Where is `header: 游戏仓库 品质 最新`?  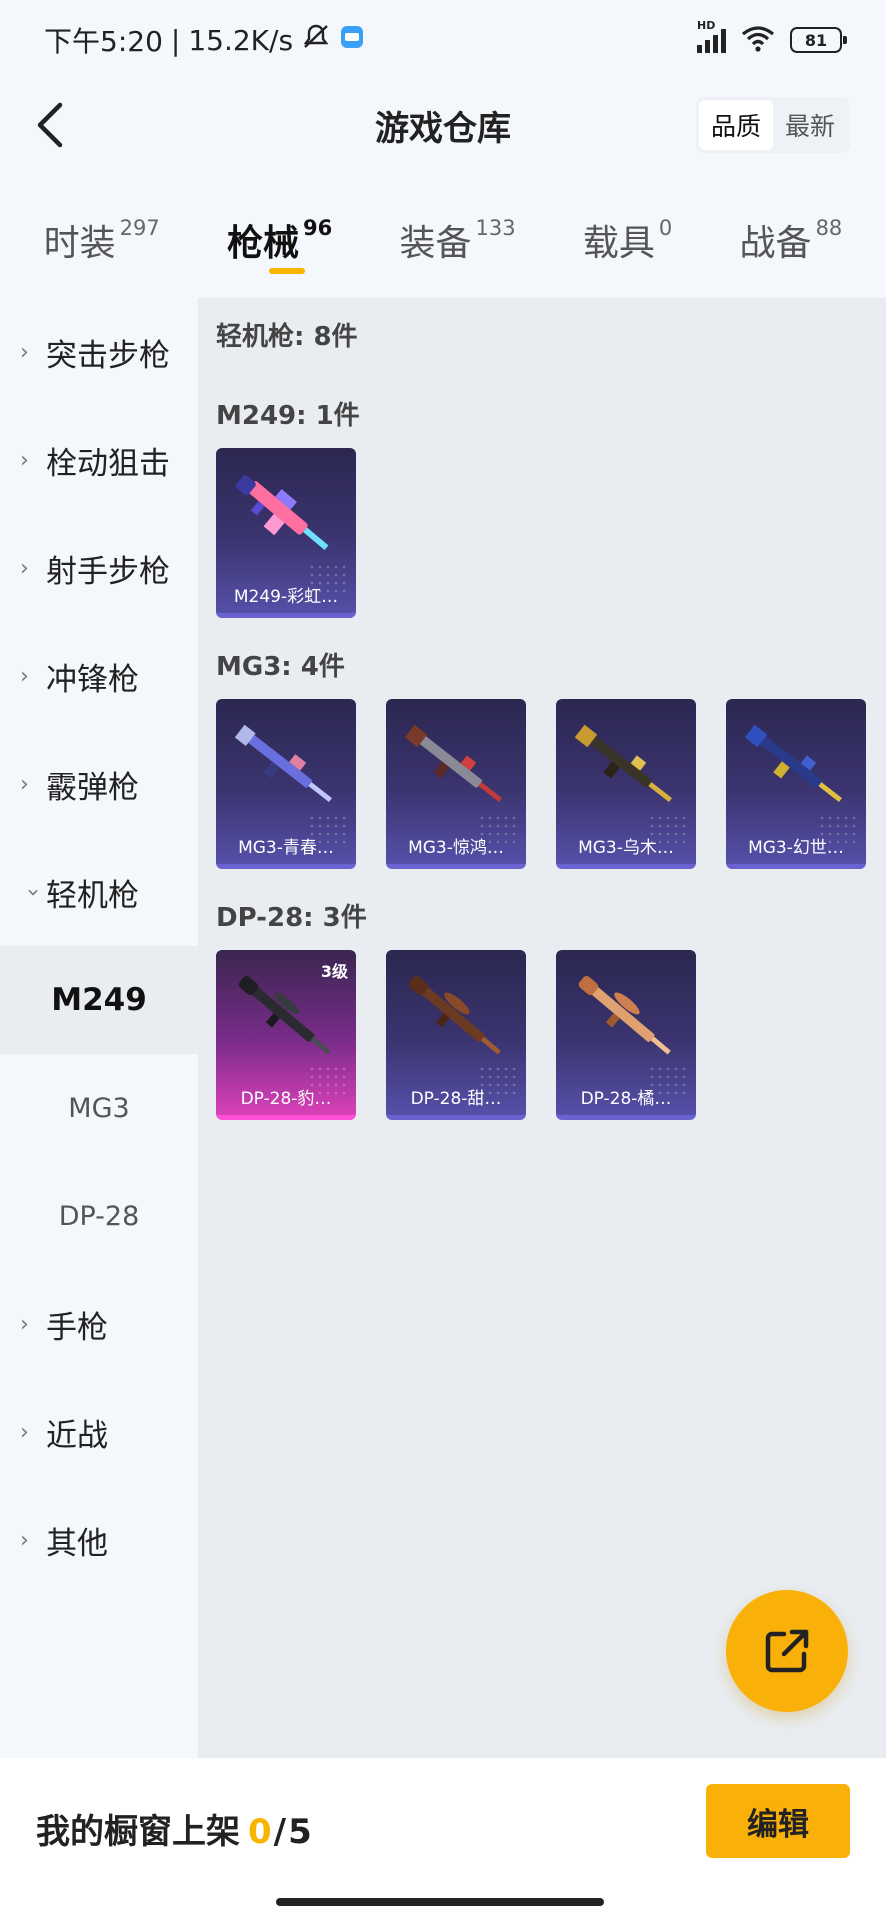
header: 游戏仓库 品质 最新 is located at coordinates (443, 125).